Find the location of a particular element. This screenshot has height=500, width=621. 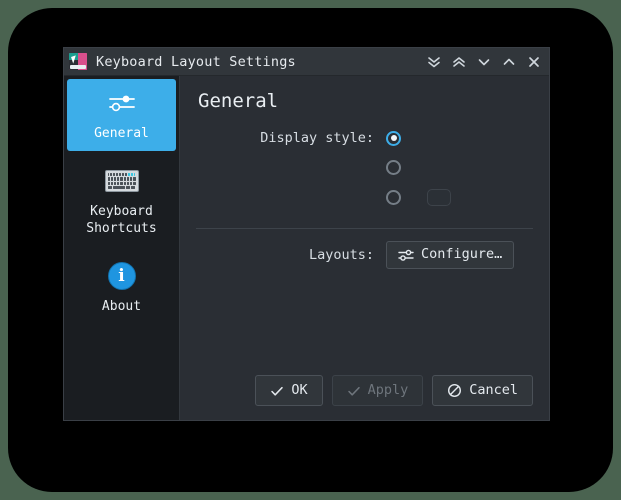

sidebar-item-general: General is located at coordinates (121, 115).